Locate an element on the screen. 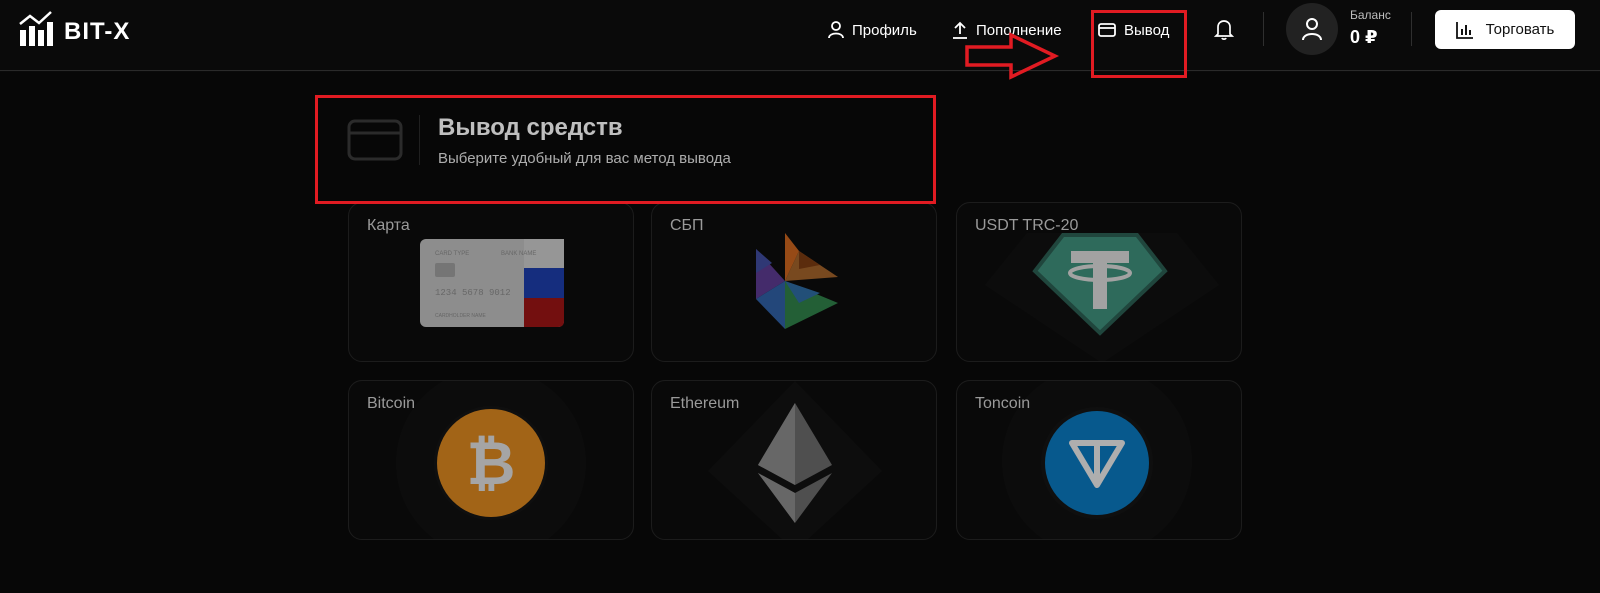 The image size is (1600, 593). bell-icon is located at coordinates (1224, 30).